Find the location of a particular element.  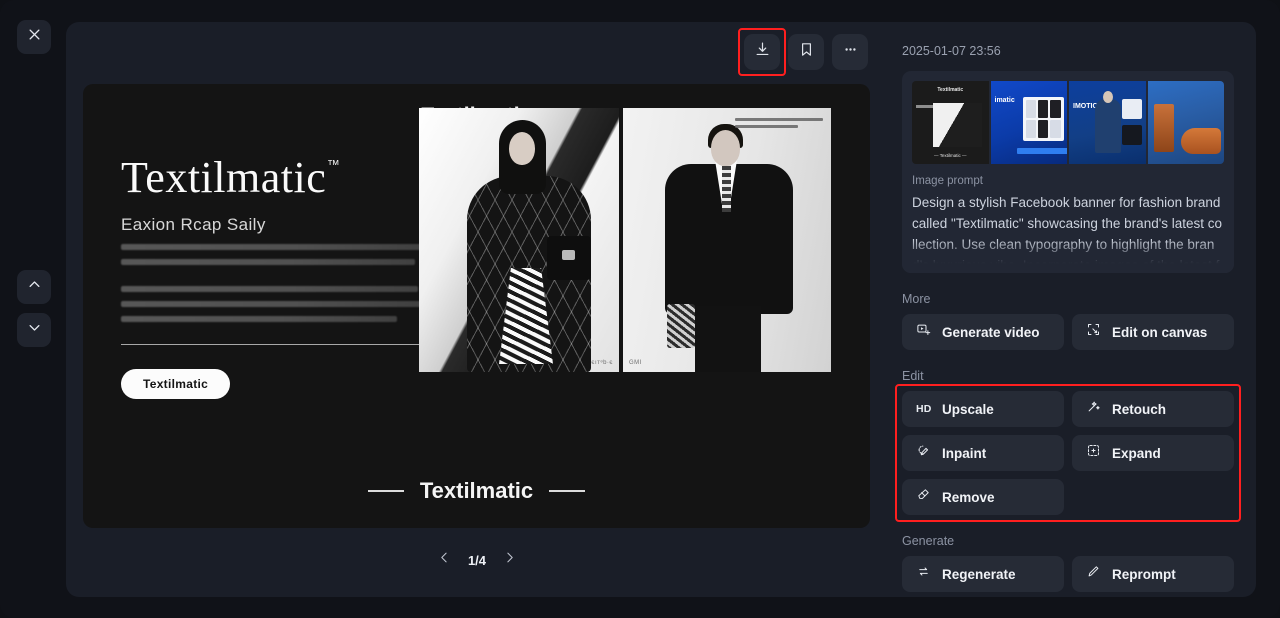

button-label: Regenerate is located at coordinates (979, 574).